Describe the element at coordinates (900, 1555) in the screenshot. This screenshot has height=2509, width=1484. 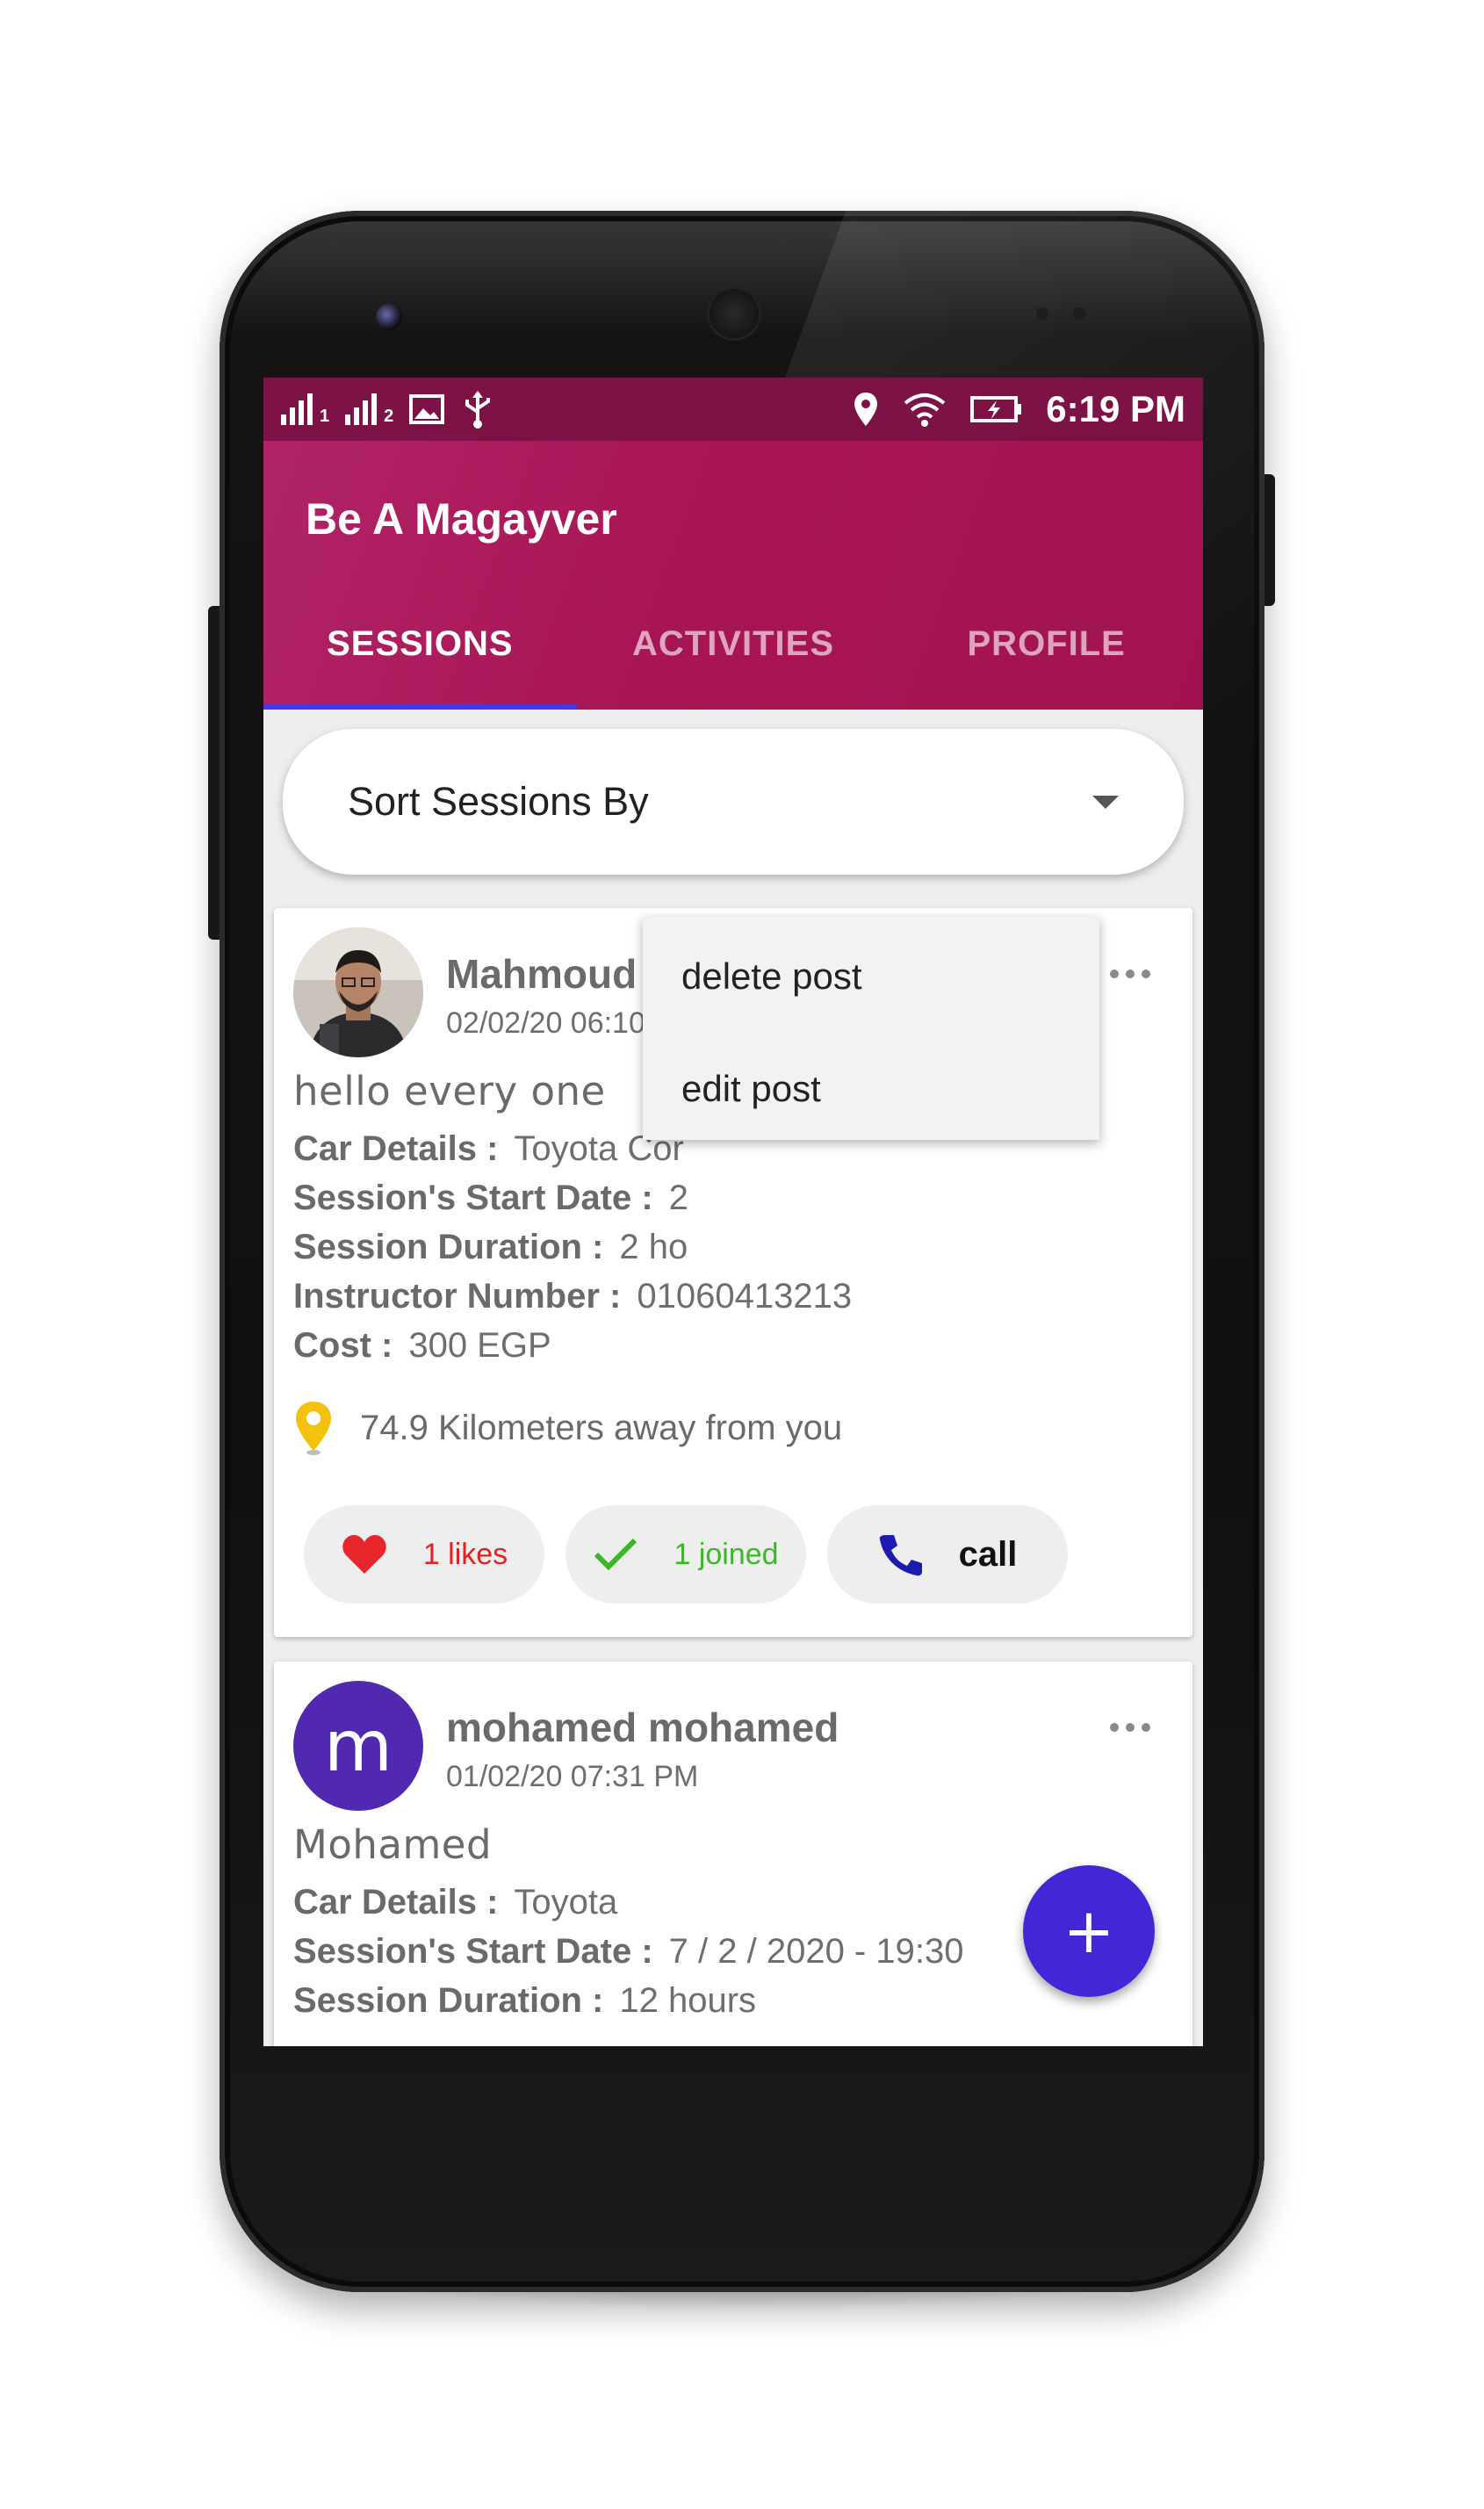
I see `phone-icon` at that location.